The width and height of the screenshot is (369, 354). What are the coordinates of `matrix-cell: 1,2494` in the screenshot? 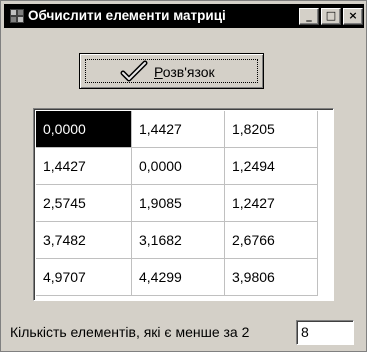 It's located at (271, 166).